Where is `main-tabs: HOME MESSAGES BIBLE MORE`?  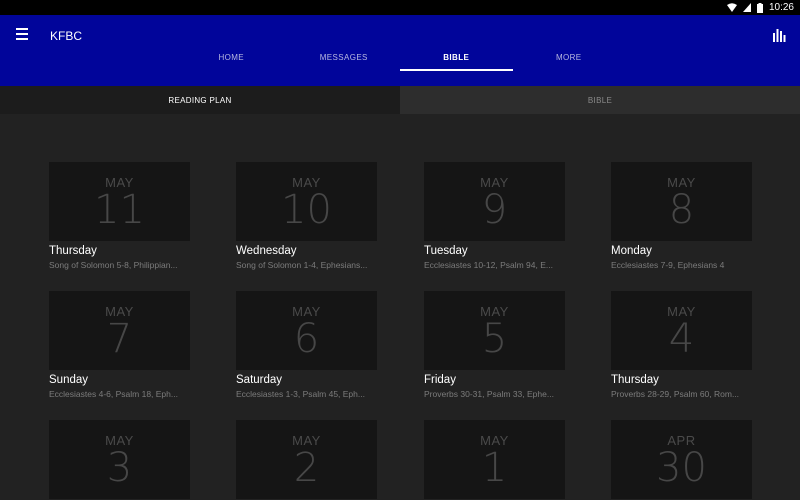 main-tabs: HOME MESSAGES BIBLE MORE is located at coordinates (400, 57).